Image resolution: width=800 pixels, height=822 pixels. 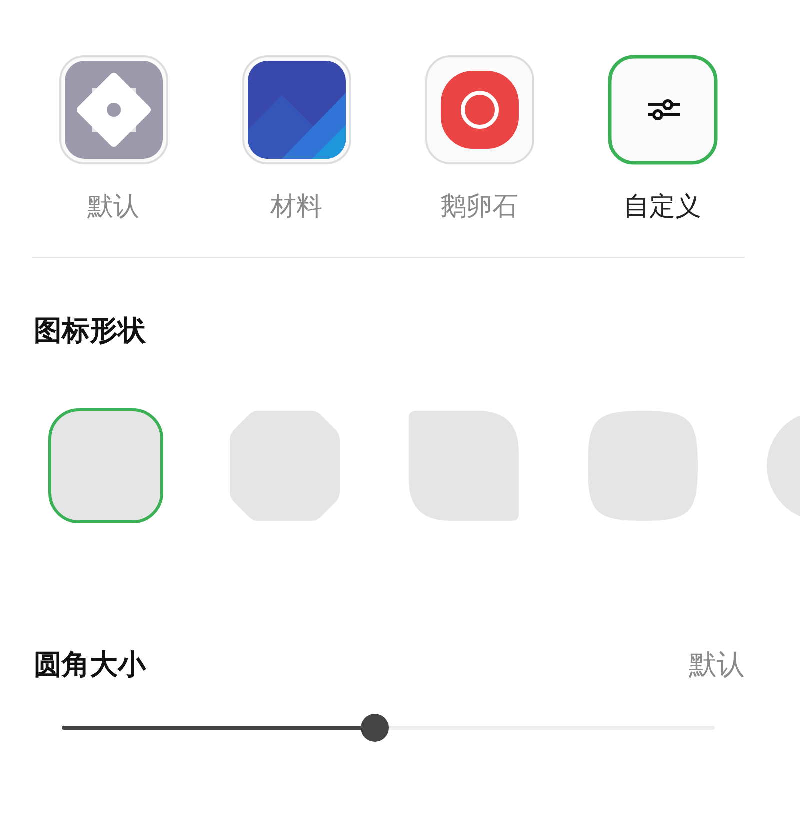 I want to click on icon-style-option: 材料, so click(x=296, y=139).